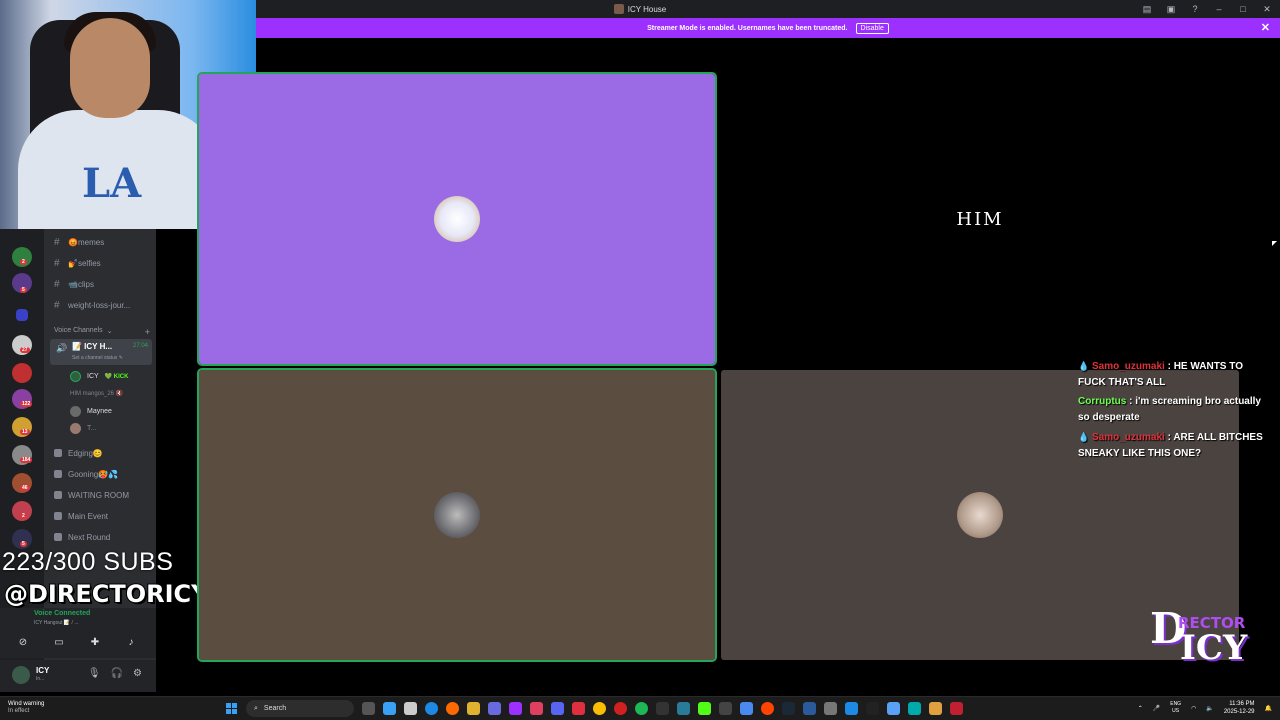  What do you see at coordinates (131, 642) in the screenshot?
I see `soundboard-icon: ♪` at bounding box center [131, 642].